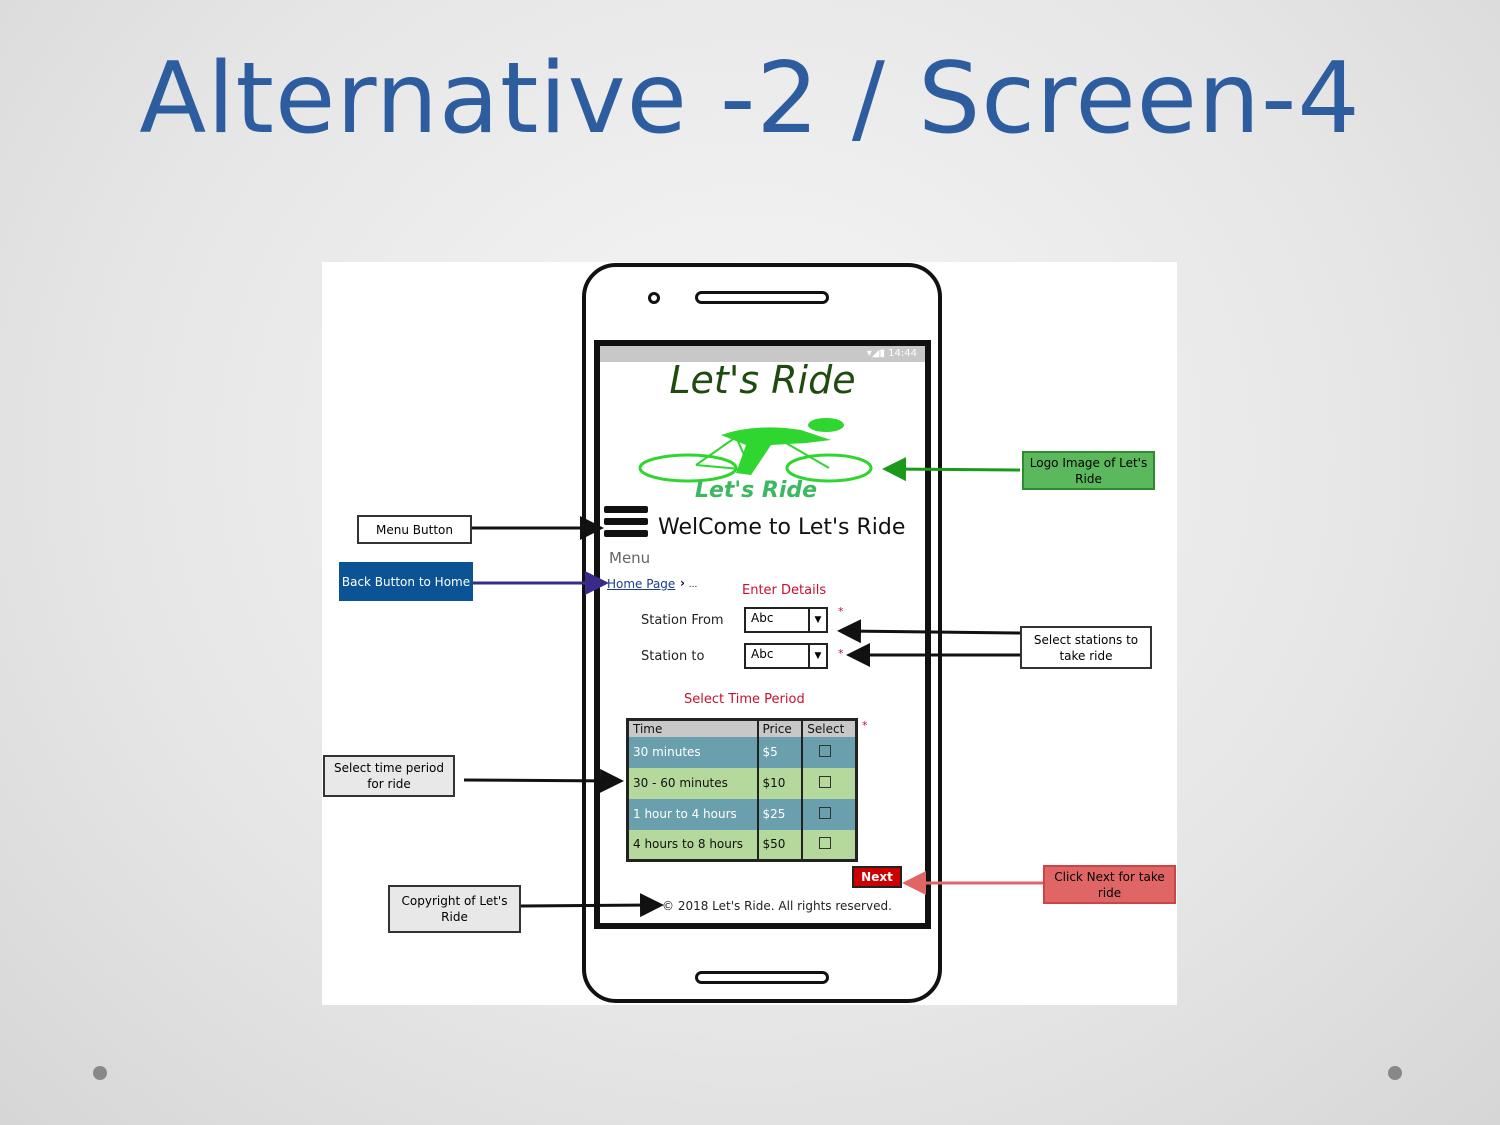  Describe the element at coordinates (929, 631) in the screenshot. I see `arrow-station-from` at that location.